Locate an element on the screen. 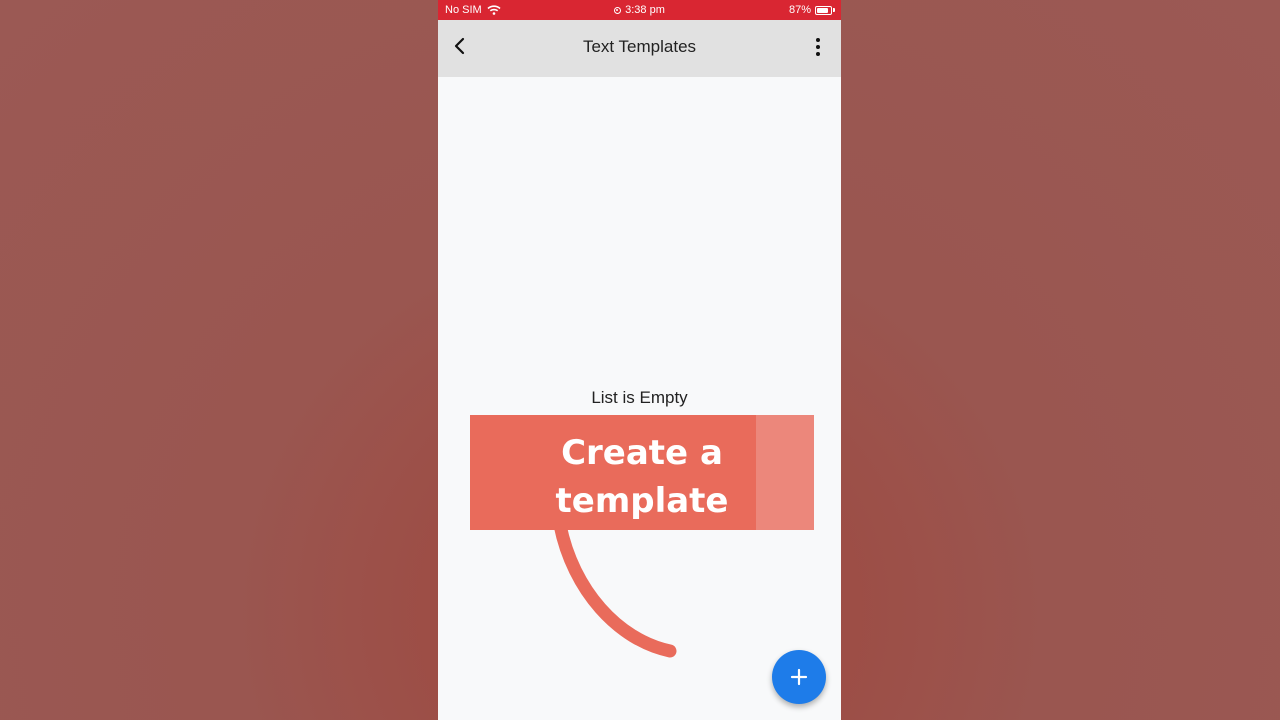  more-options-button is located at coordinates (818, 47).